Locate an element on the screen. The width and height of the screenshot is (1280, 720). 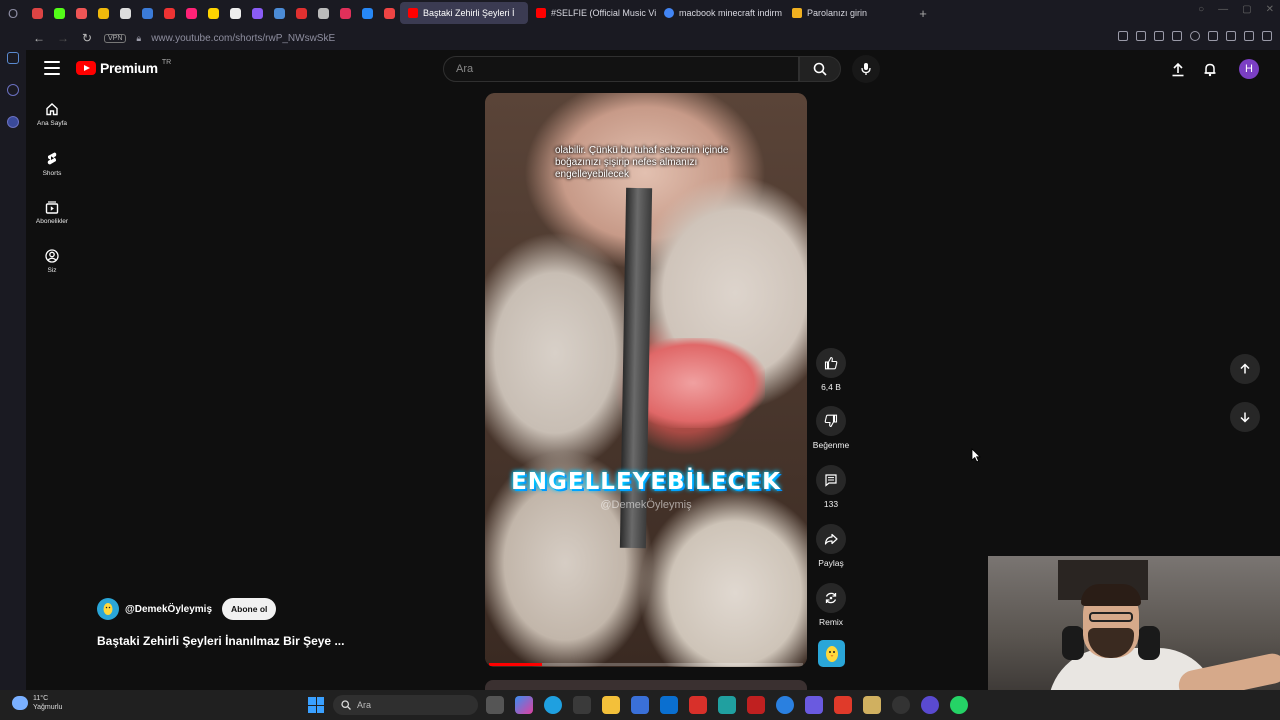
edit-icon is located at coordinates (1267, 36).